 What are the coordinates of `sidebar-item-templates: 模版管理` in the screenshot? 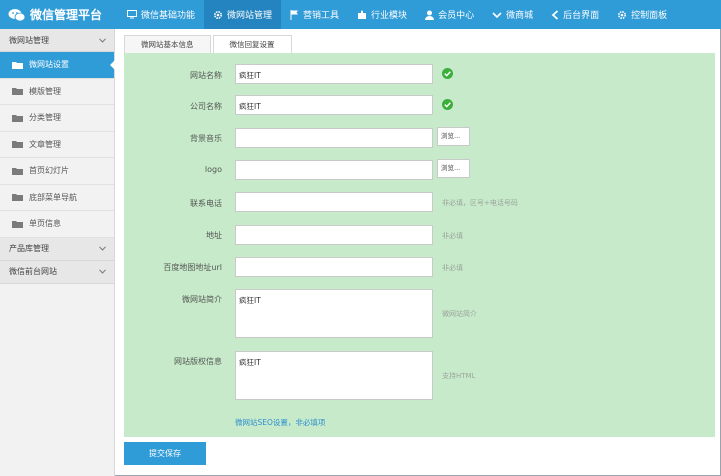 It's located at (57, 92).